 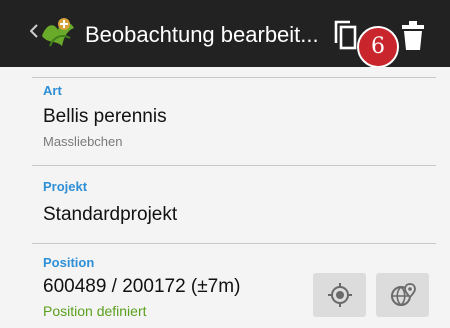 I want to click on projekt-label: Projekt, so click(x=65, y=186).